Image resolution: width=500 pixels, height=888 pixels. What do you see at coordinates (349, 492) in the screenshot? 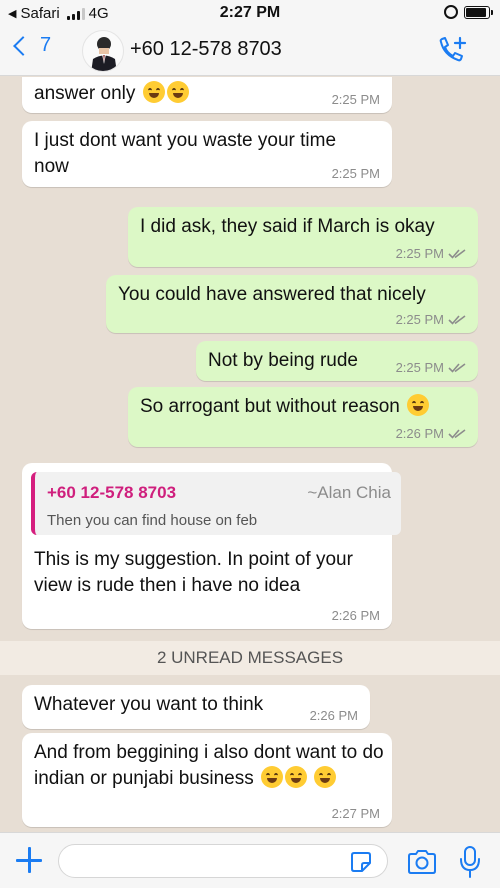
I see `quoted-alias: ~Alan Chia` at bounding box center [349, 492].